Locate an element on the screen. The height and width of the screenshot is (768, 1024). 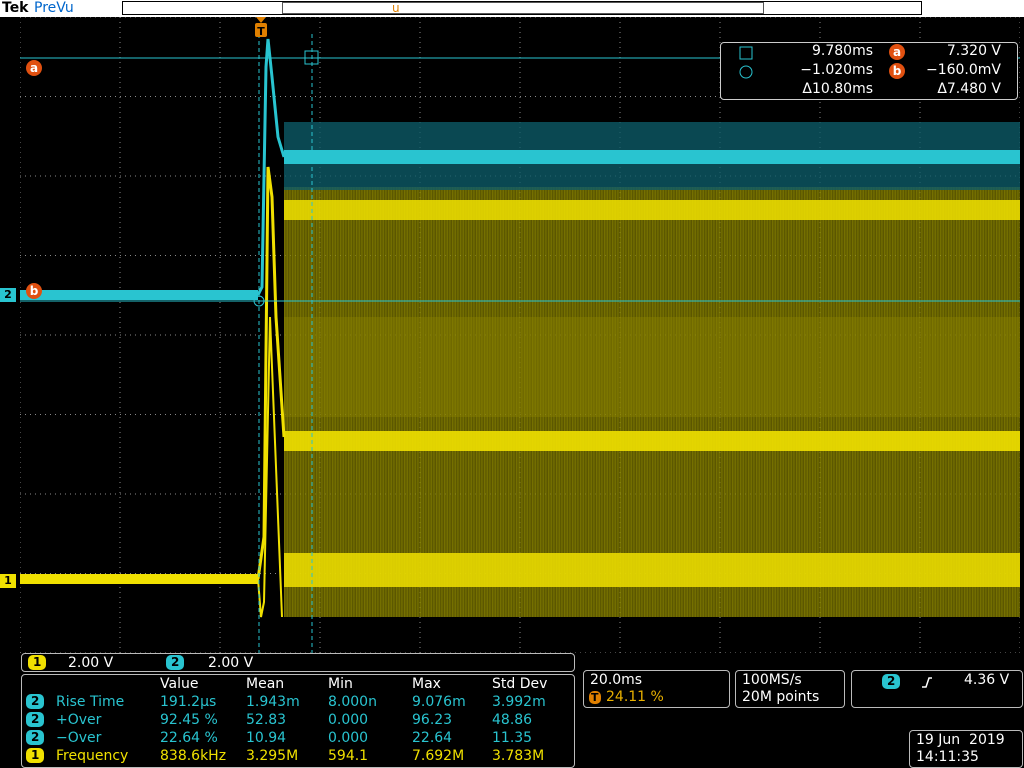
measurement-mean: 3.295M is located at coordinates (272, 756).